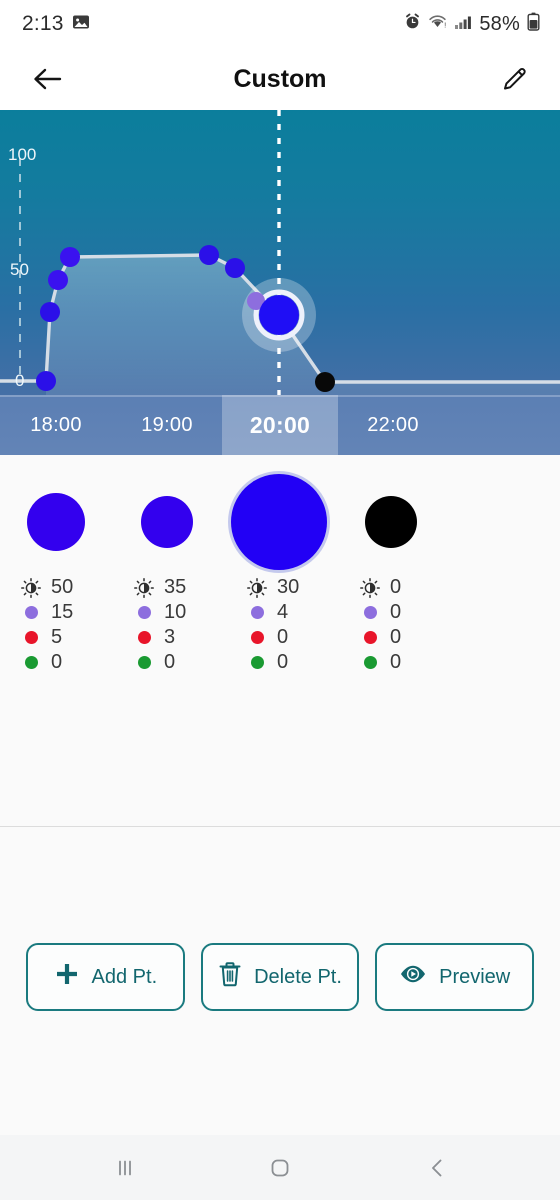 The width and height of the screenshot is (560, 1200). I want to click on values-row: 50 15 5 0 35 10 3 0 30 4 0 0 0 0 0 0, so click(280, 630).